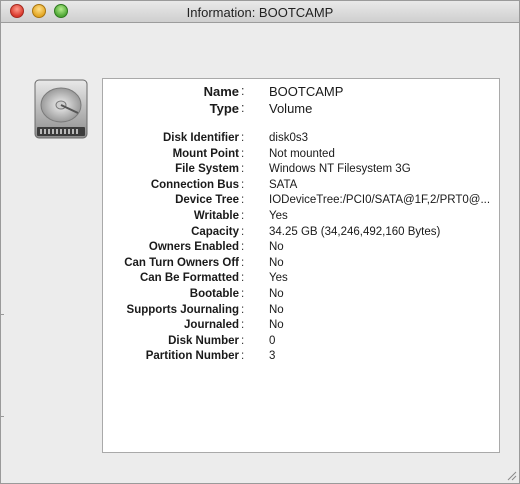 The width and height of the screenshot is (520, 484). Describe the element at coordinates (302, 249) in the screenshot. I see `info-row: Owners Enabled: No` at that location.